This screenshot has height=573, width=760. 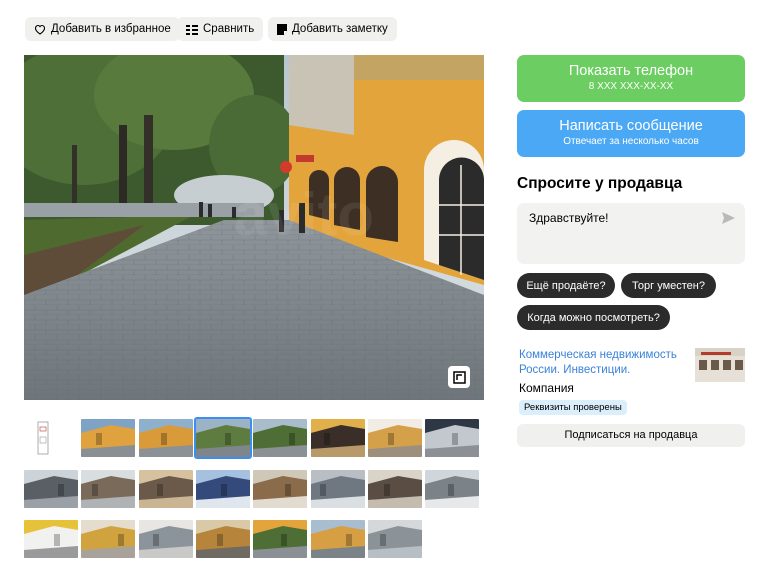 What do you see at coordinates (229, 29) in the screenshot?
I see `compare-label: Сравнить` at bounding box center [229, 29].